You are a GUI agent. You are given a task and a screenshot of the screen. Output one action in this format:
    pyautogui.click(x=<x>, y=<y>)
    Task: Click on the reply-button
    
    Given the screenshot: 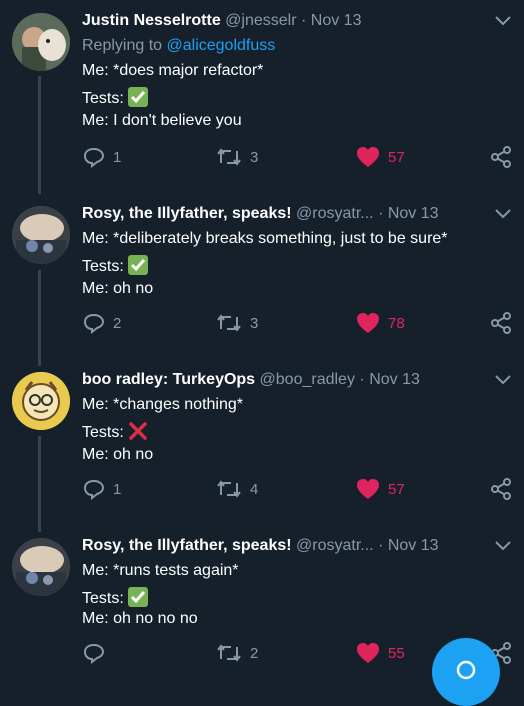 What is the action you would take?
    pyautogui.click(x=98, y=653)
    